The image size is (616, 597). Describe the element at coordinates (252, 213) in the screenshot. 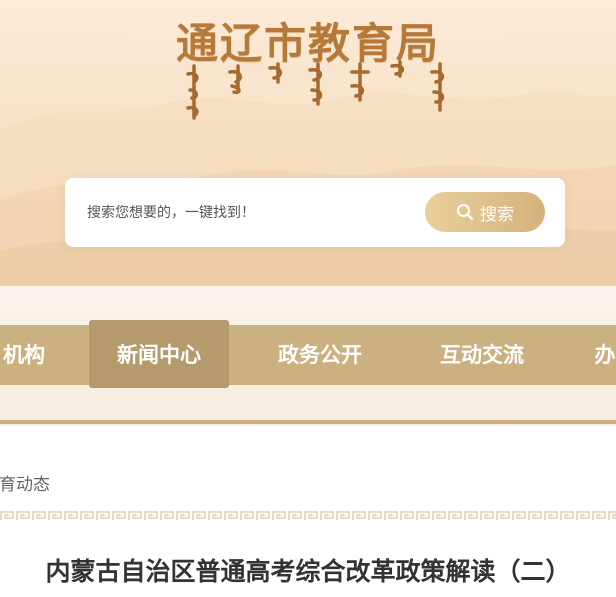

I see `search-input` at that location.